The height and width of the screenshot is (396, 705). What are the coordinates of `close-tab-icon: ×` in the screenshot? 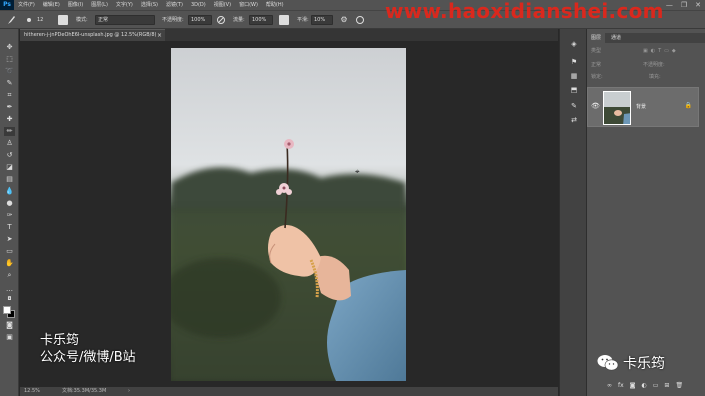 It's located at (159, 35).